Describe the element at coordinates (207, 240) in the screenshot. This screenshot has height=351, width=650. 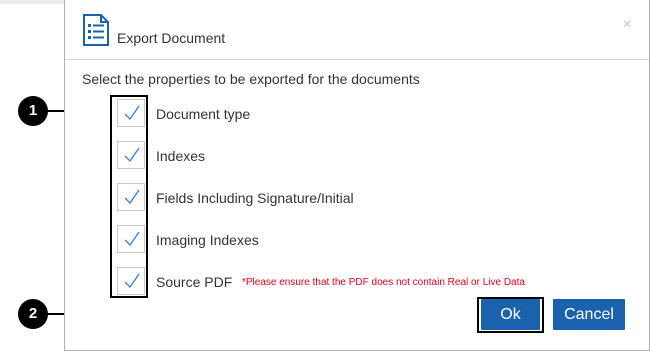
I see `option-label: Imaging Indexes` at that location.